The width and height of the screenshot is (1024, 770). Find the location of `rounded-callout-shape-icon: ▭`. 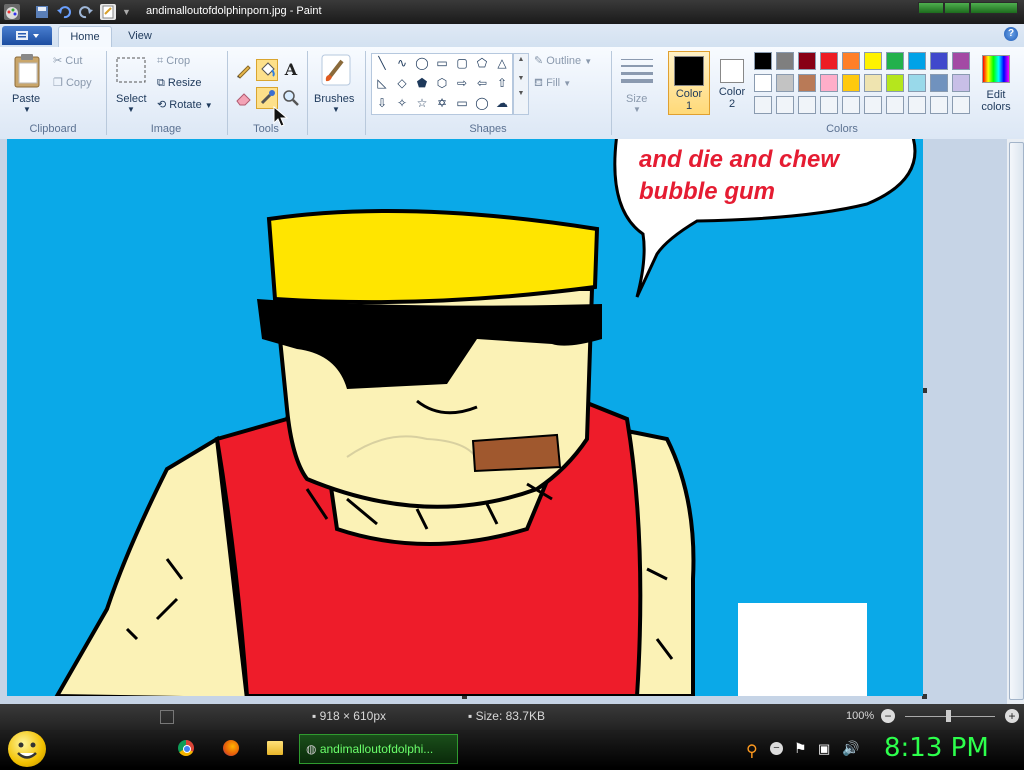

rounded-callout-shape-icon: ▭ is located at coordinates (462, 103).